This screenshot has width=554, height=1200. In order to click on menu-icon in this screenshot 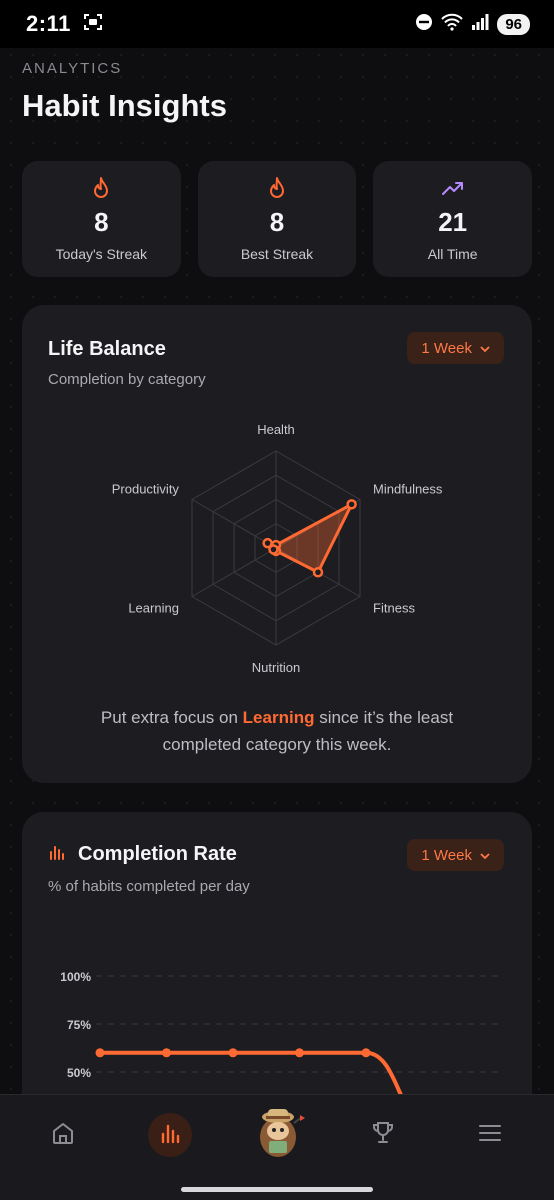, I will do `click(490, 1135)`.